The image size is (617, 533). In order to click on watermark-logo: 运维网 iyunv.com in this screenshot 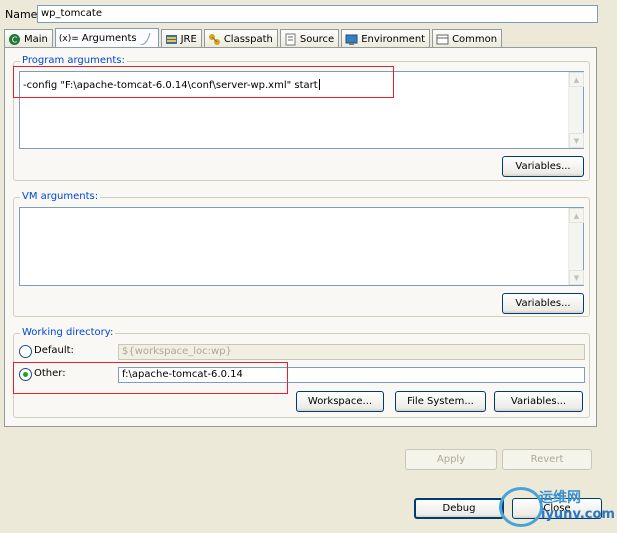, I will do `click(557, 507)`.